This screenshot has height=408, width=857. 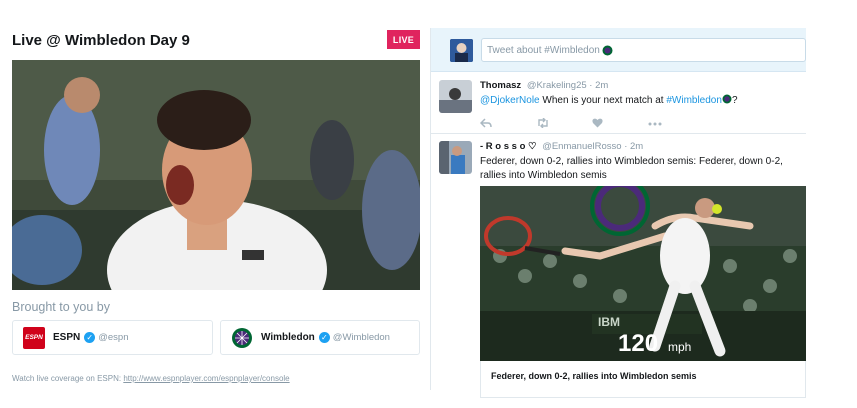 I want to click on svg-text: IBM, so click(x=609, y=322).